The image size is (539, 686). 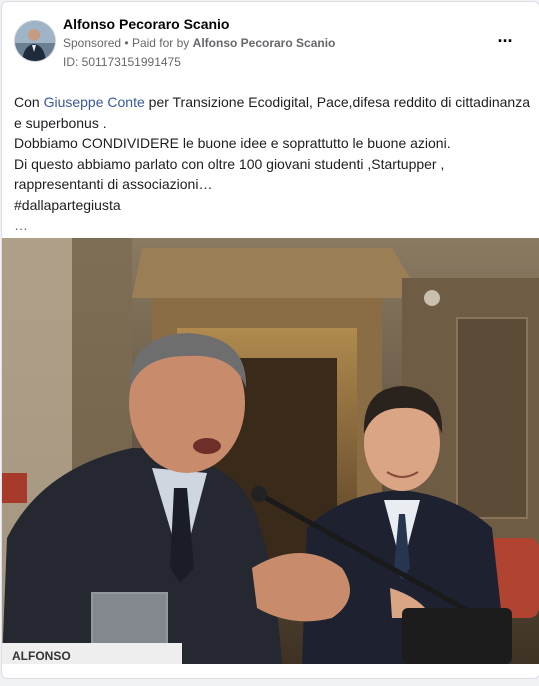 What do you see at coordinates (160, 43) in the screenshot?
I see `paid-for-prefix: Paid for by` at bounding box center [160, 43].